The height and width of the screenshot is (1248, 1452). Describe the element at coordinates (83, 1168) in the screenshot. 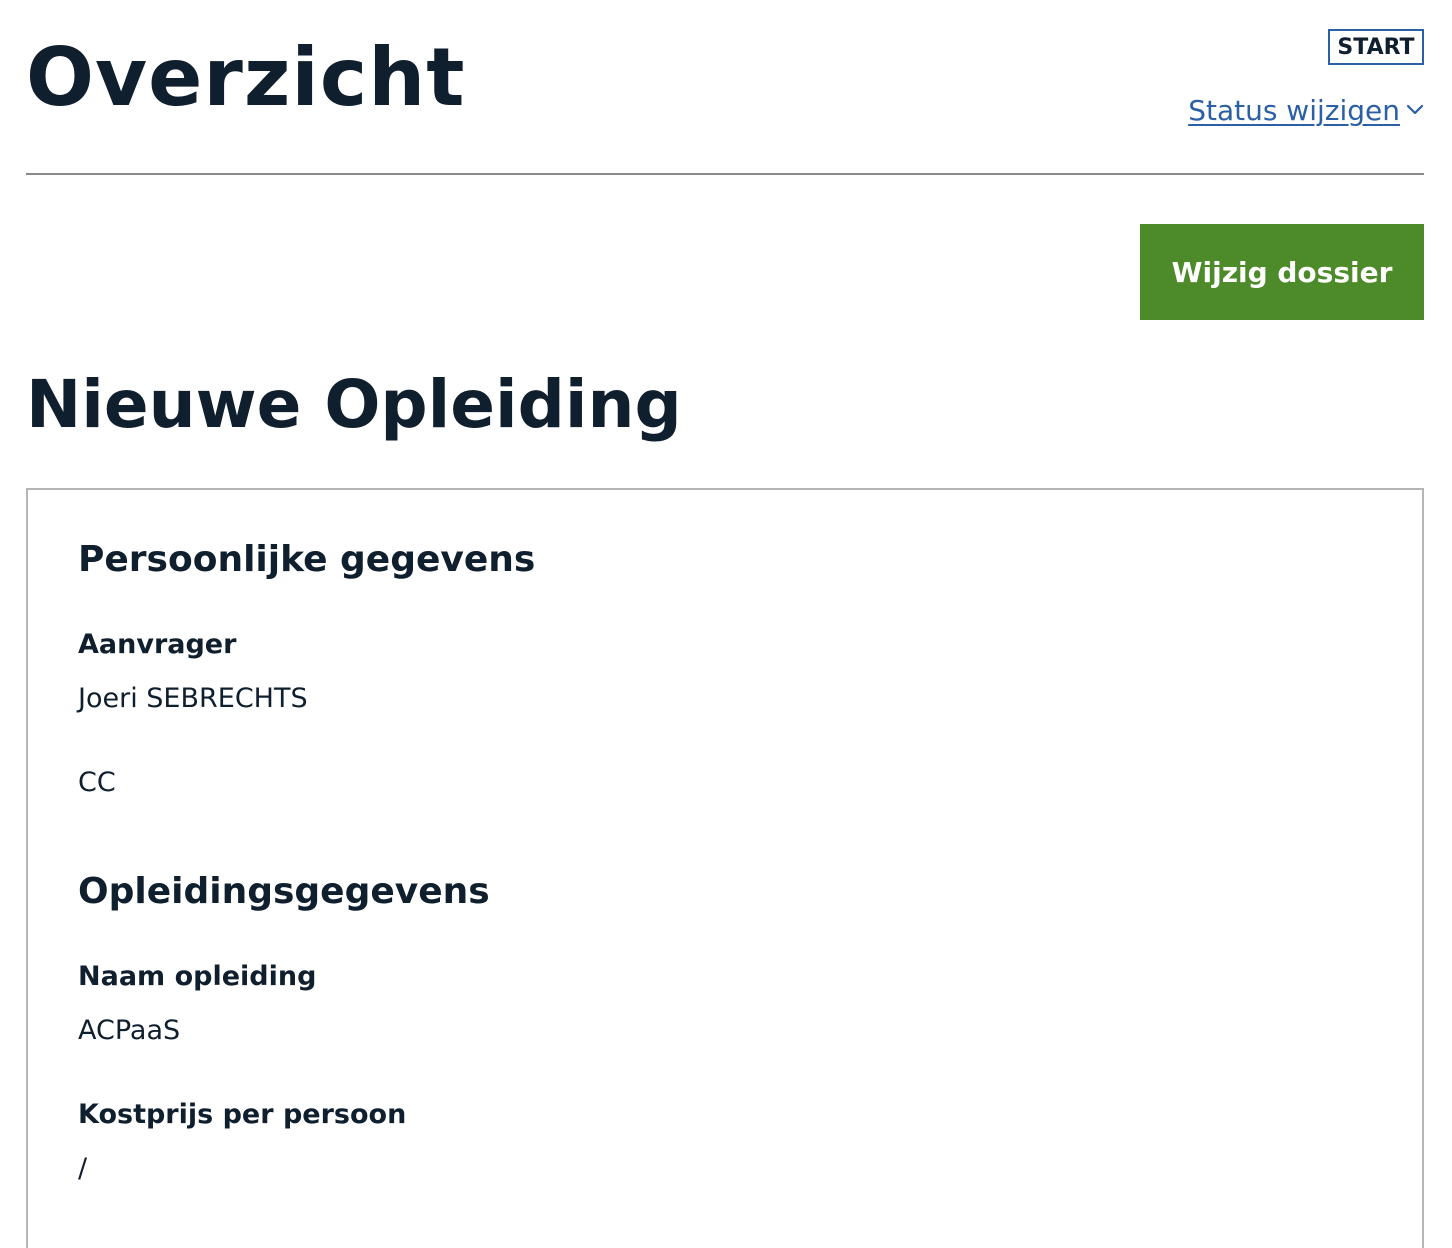

I see `cost-per-person-value: /` at that location.